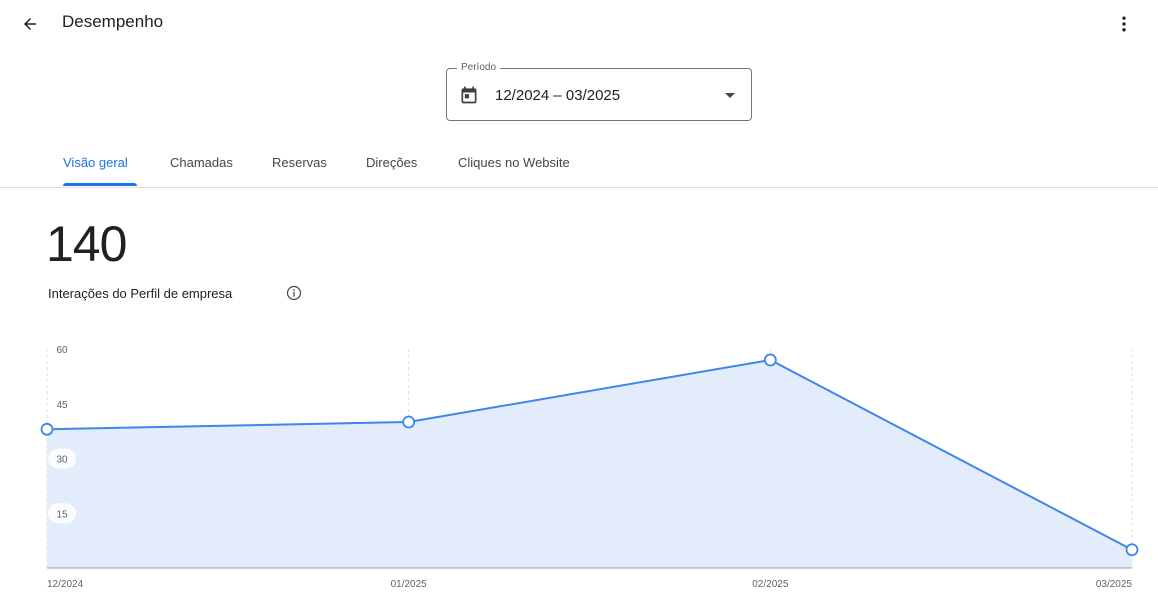 The width and height of the screenshot is (1158, 611). What do you see at coordinates (140, 293) in the screenshot?
I see `metric-label: Interações do Perfil de empresa` at bounding box center [140, 293].